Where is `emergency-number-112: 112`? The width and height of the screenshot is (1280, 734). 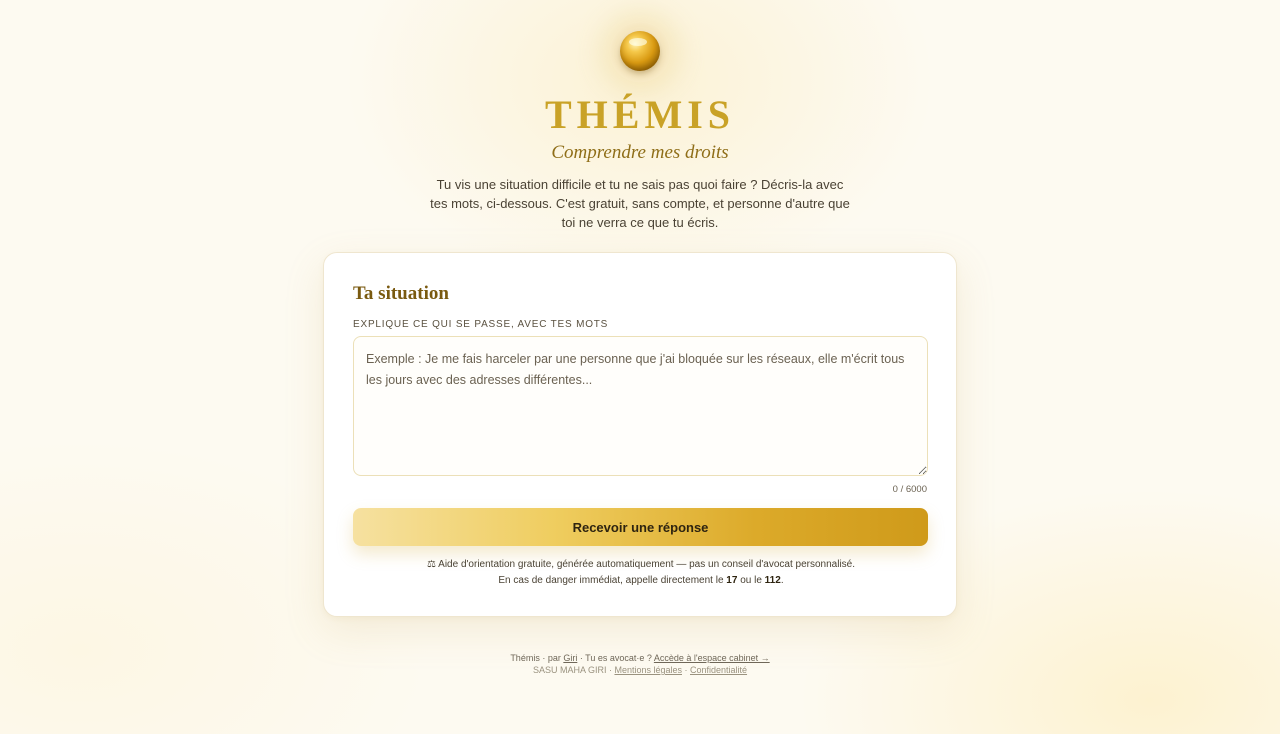
emergency-number-112: 112 is located at coordinates (772, 580).